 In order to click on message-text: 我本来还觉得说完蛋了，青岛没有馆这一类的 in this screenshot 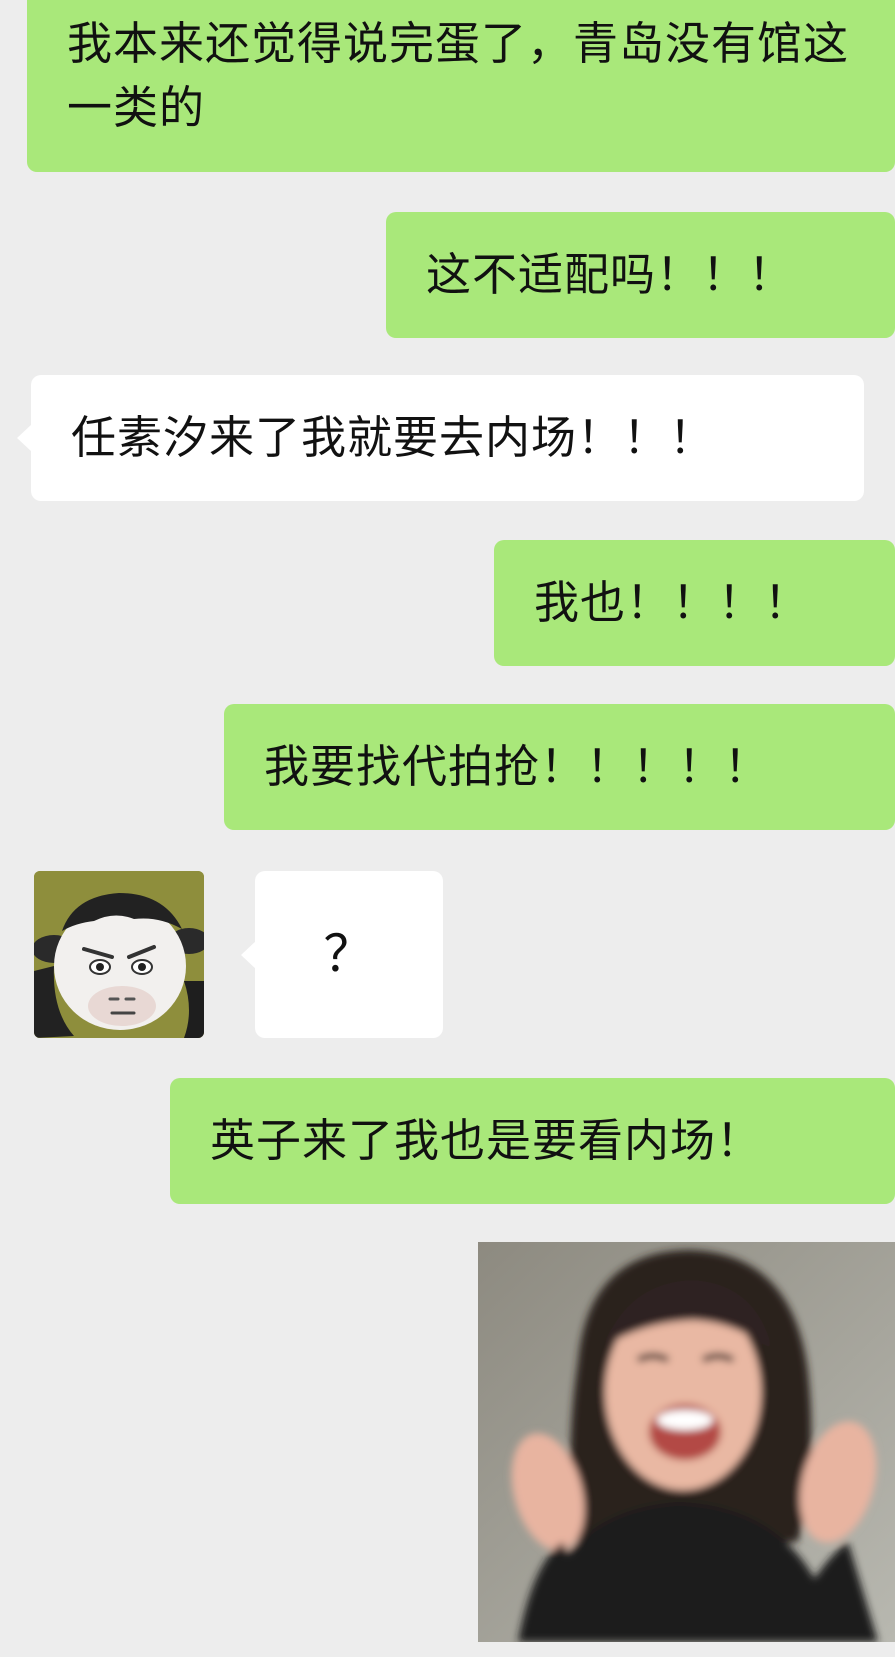, I will do `click(458, 75)`.